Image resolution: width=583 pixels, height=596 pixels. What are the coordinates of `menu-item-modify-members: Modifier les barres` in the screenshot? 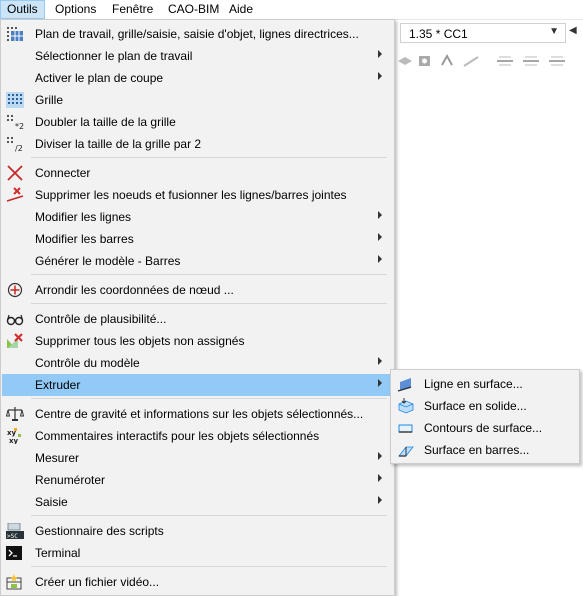 It's located at (198, 239).